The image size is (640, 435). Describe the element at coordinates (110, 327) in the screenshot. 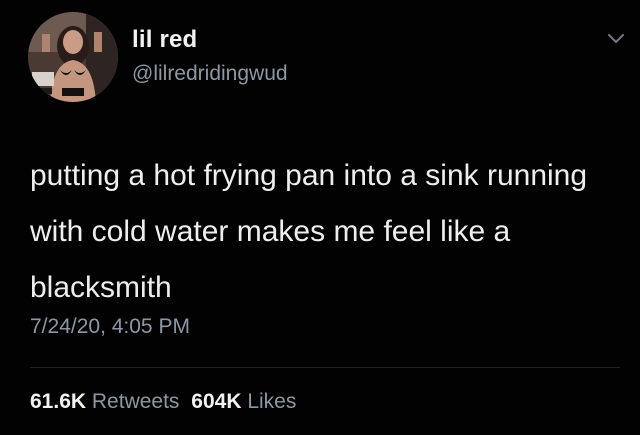

I see `tweet-timestamp: 7/24/20, 4:05 PM` at that location.